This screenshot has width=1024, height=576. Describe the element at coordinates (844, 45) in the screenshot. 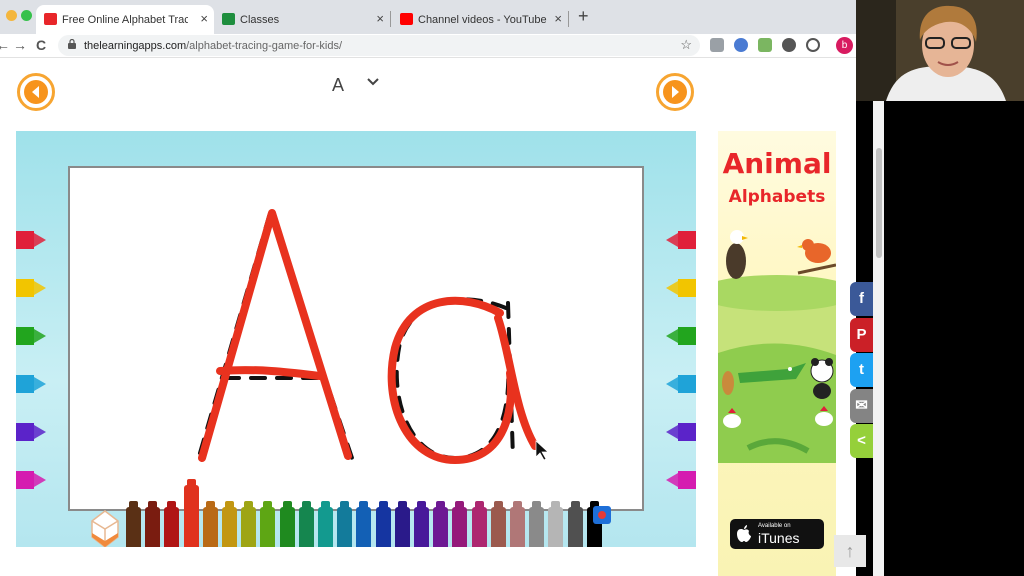

I see `profile-avatar: b` at that location.